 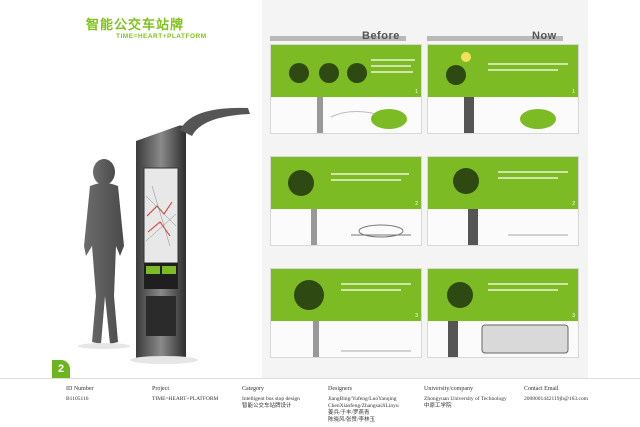 I want to click on category-value-en: Intelligent bus stop design, so click(x=271, y=399).